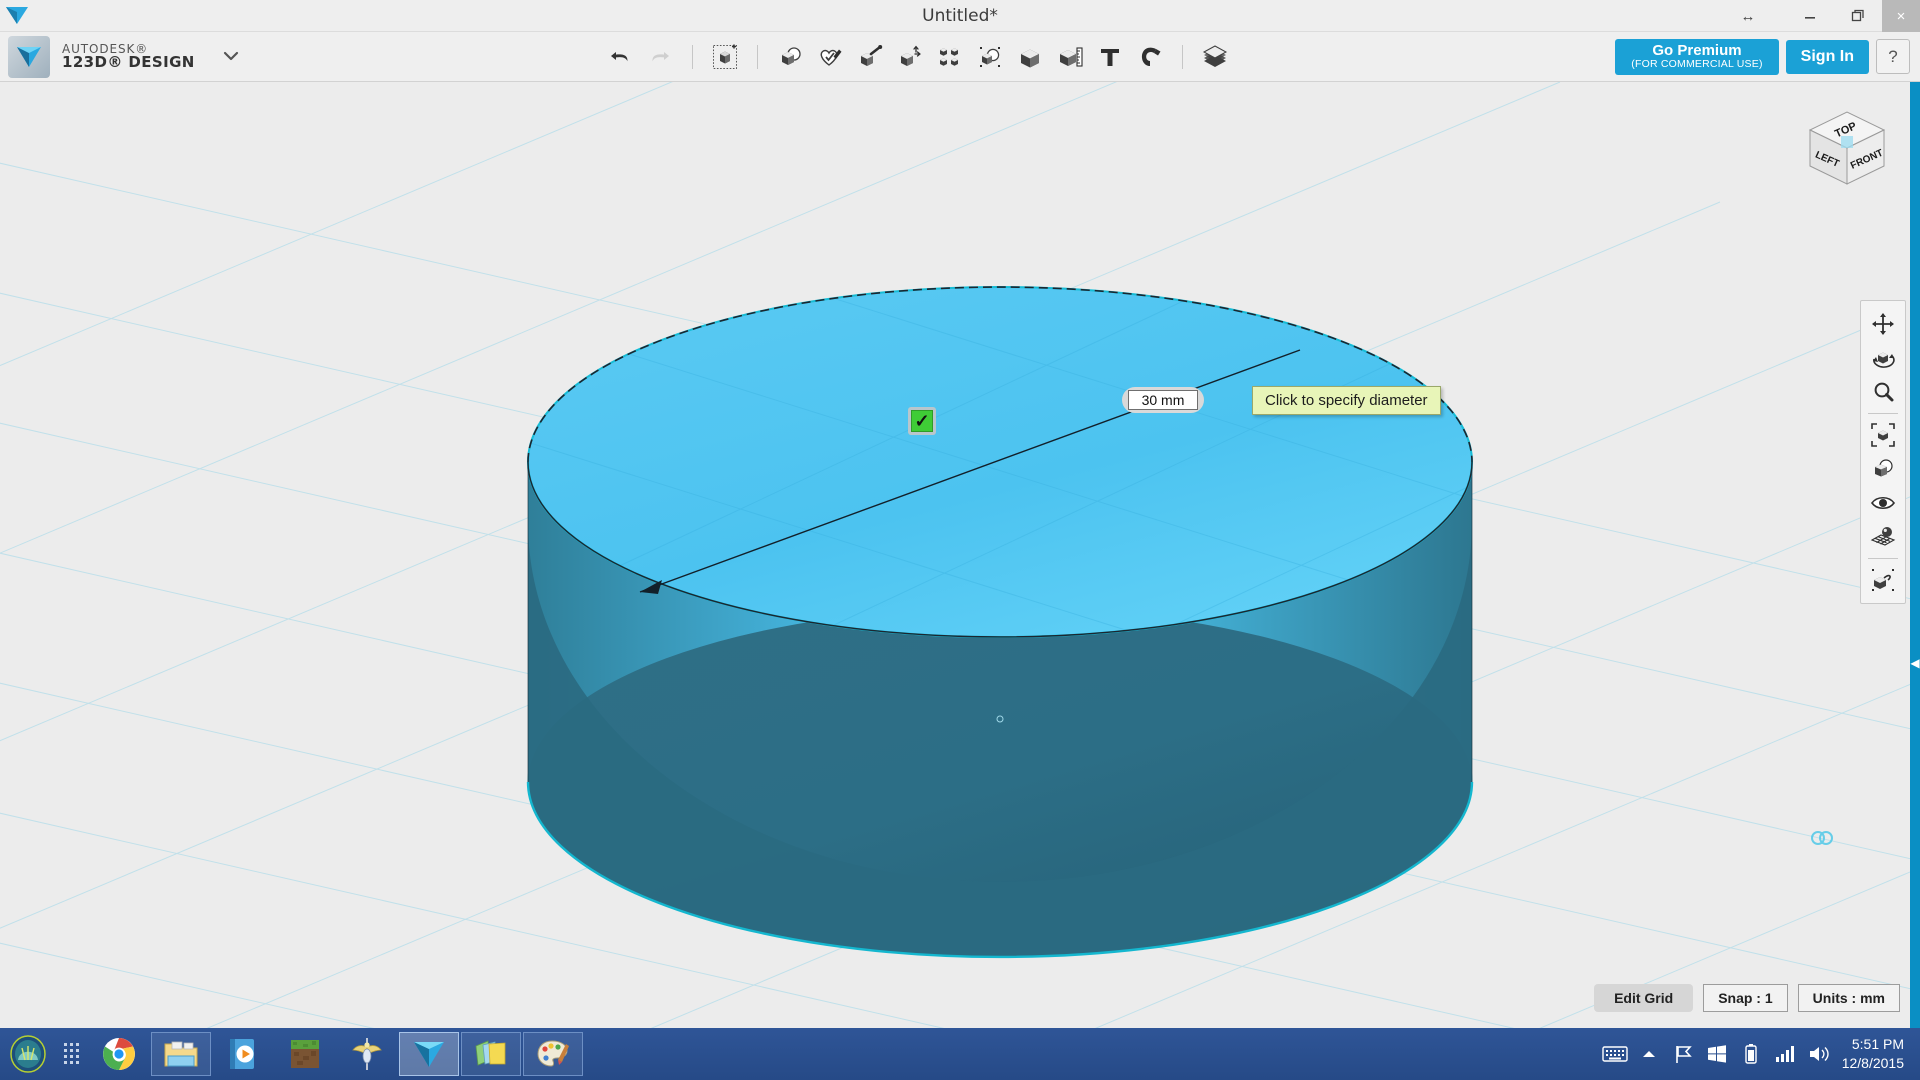 The image size is (1920, 1080). What do you see at coordinates (1883, 324) in the screenshot?
I see `pan-button` at bounding box center [1883, 324].